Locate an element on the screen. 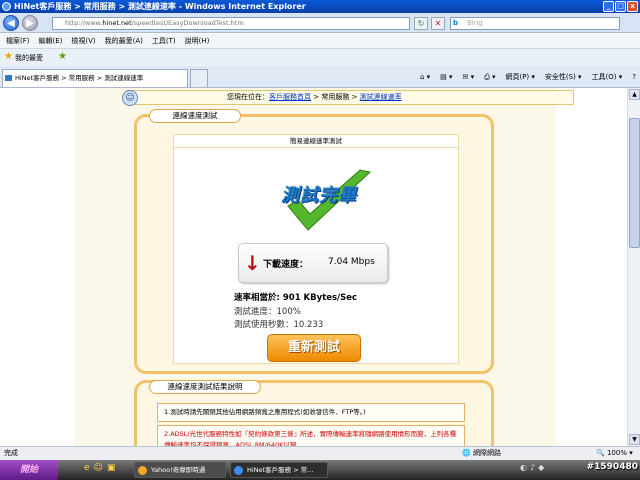  taskbar-item-label: Yahoo!奇摩即時通 is located at coordinates (178, 470).